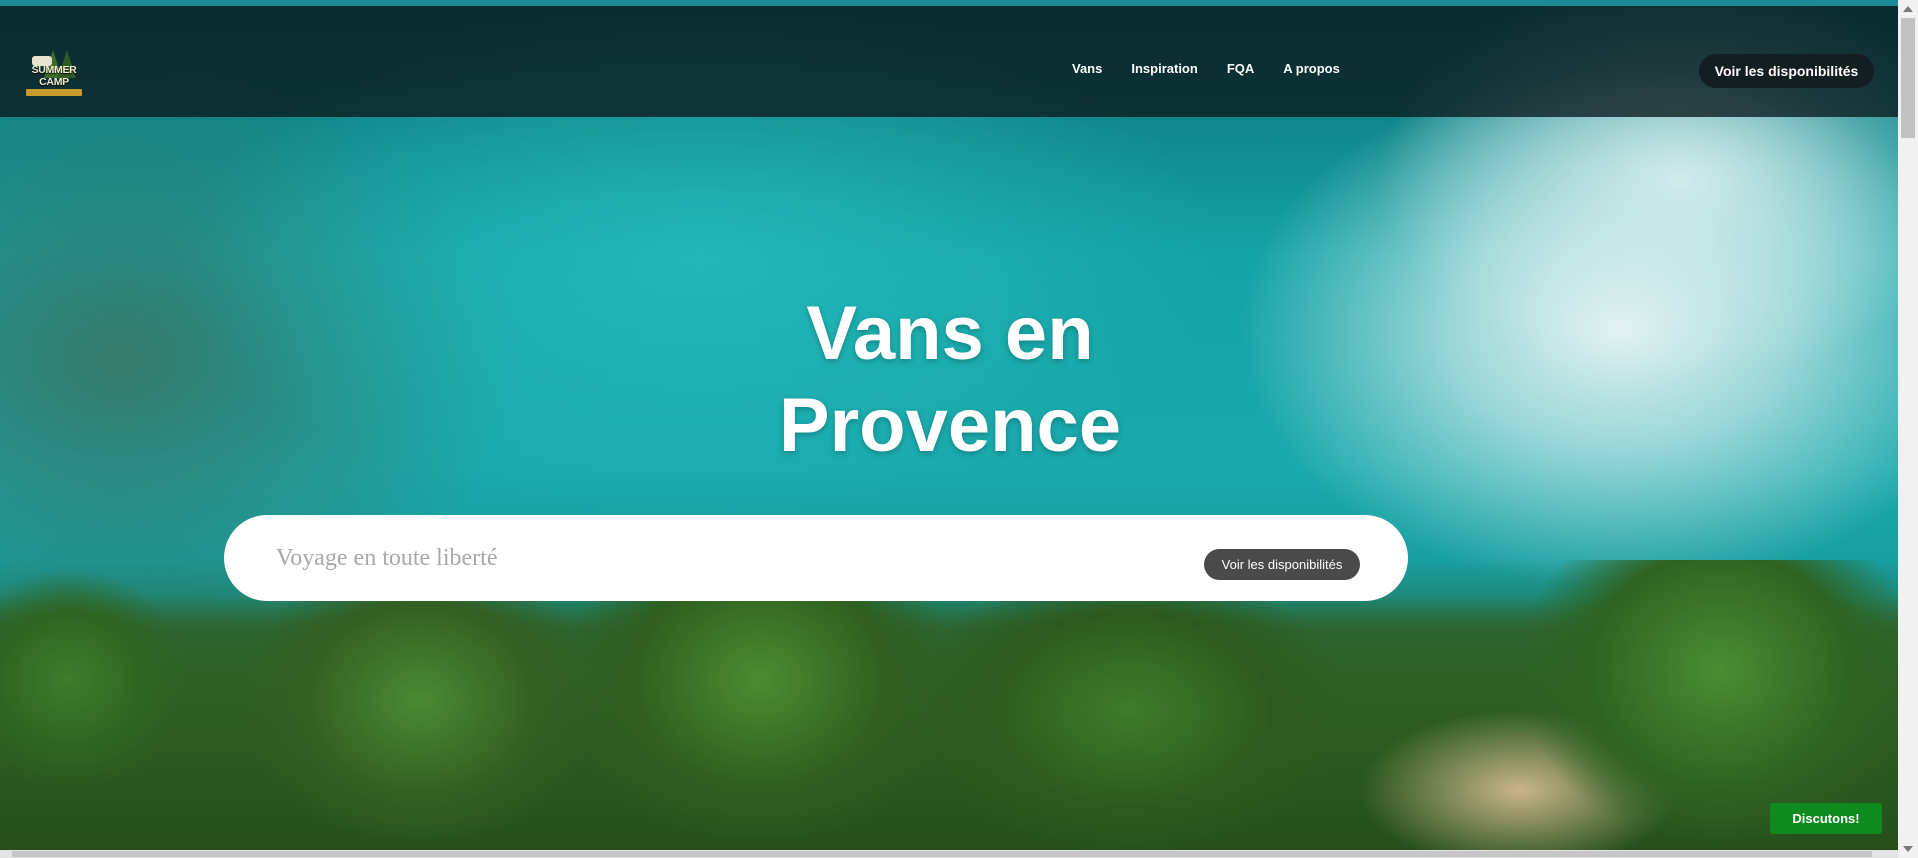  I want to click on scroll-thumb, so click(1908, 78).